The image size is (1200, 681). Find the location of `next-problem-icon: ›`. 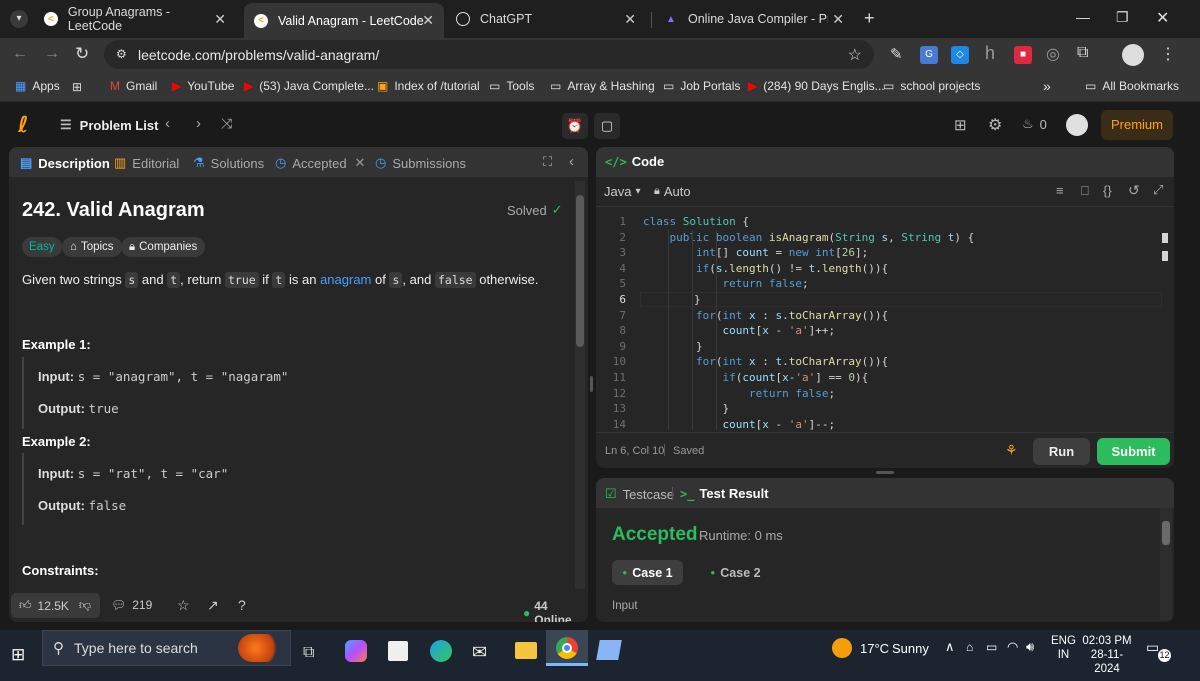

next-problem-icon: › is located at coordinates (198, 123).